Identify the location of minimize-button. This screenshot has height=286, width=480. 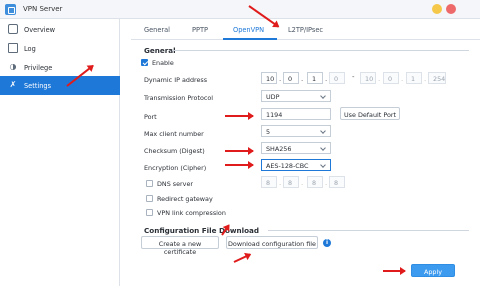
(437, 9).